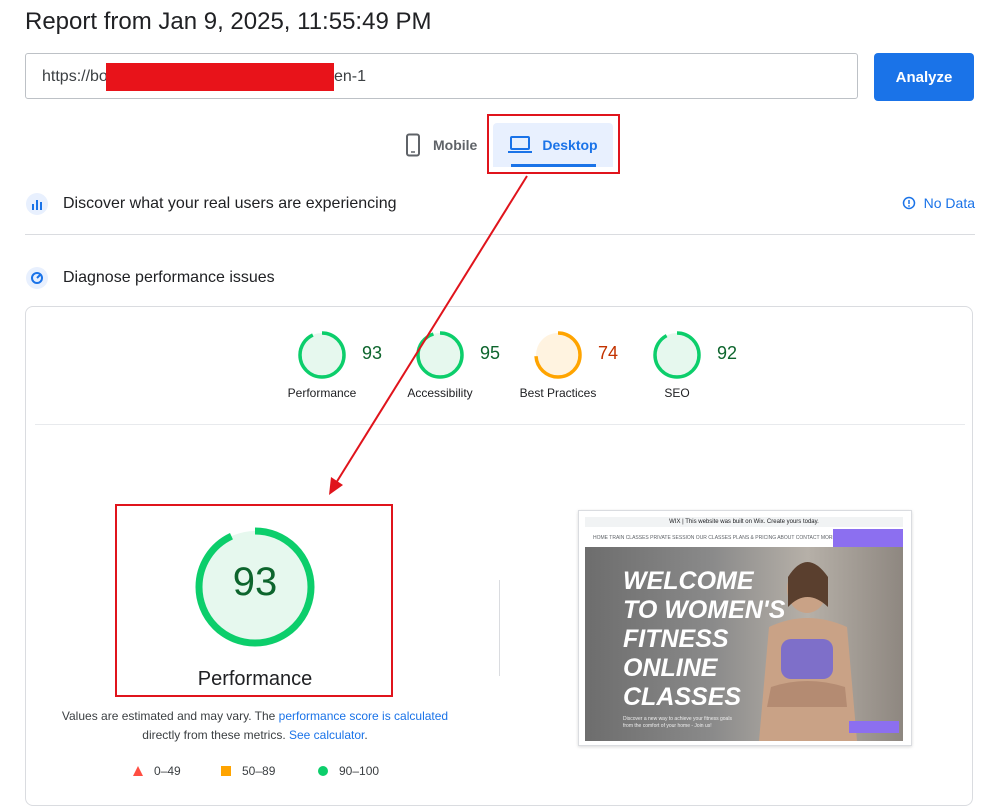  I want to click on legend-item-average: 50–89, so click(247, 771).